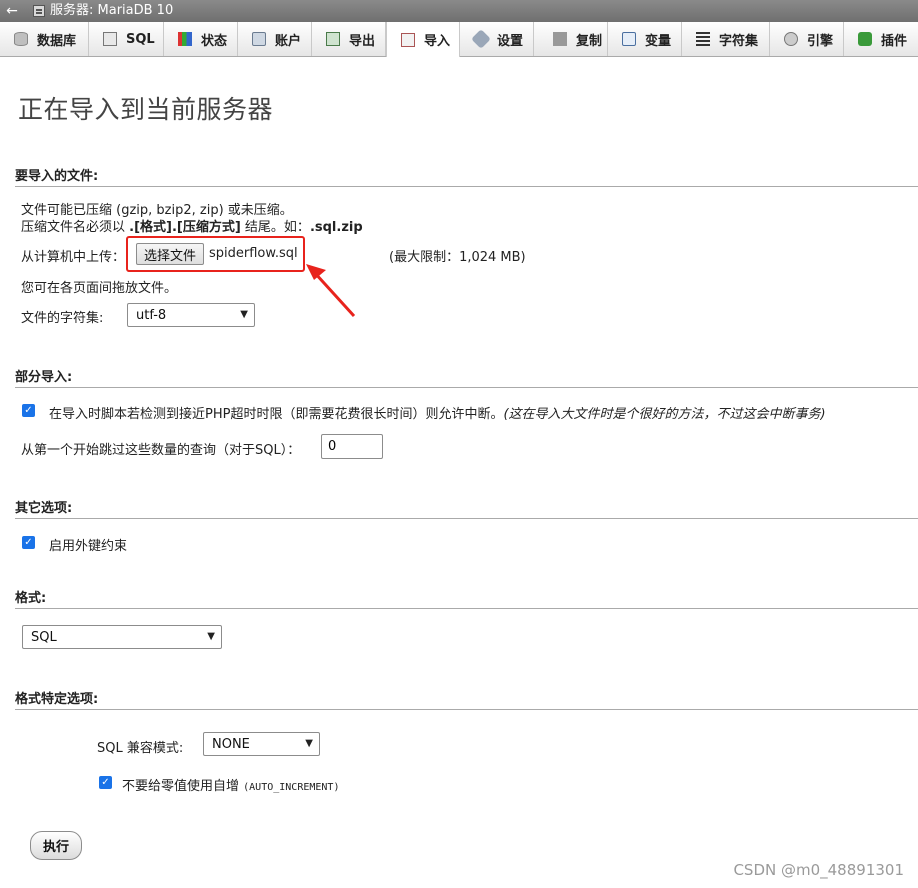 This screenshot has width=918, height=888. What do you see at coordinates (12, 11) in the screenshot?
I see `back-arrow-icon: ←` at bounding box center [12, 11].